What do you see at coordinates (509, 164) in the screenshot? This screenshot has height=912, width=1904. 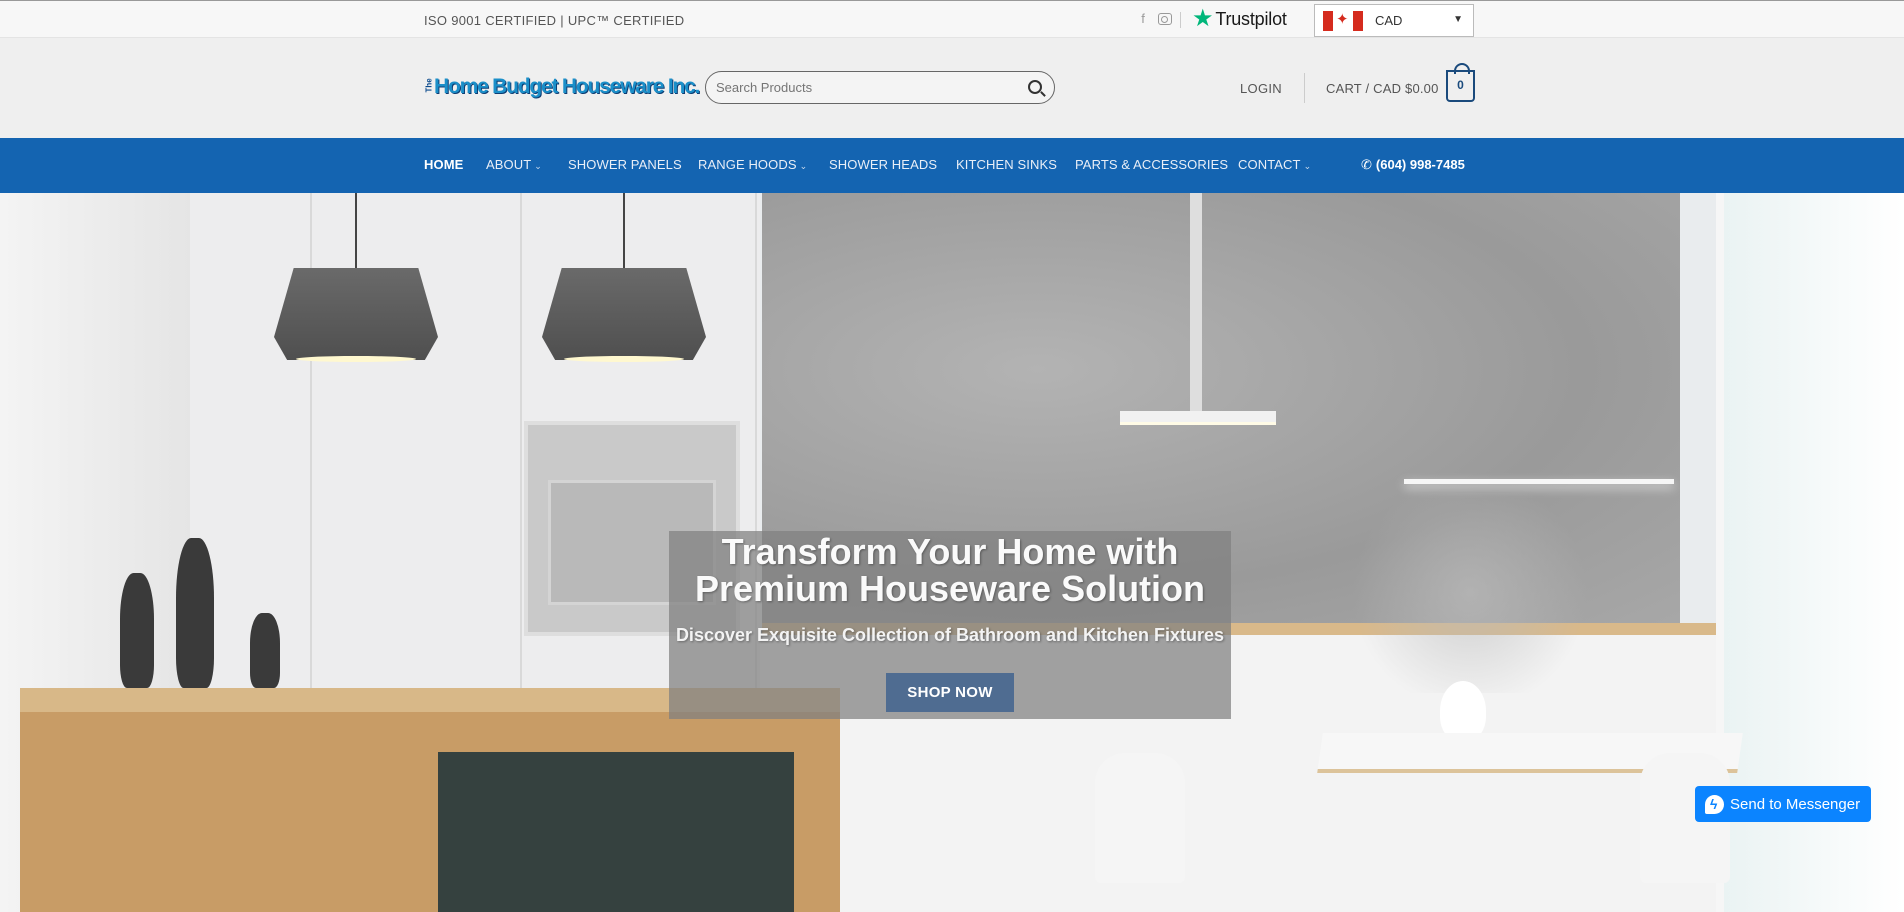 I see `nav-about-label: ABOUT` at bounding box center [509, 164].